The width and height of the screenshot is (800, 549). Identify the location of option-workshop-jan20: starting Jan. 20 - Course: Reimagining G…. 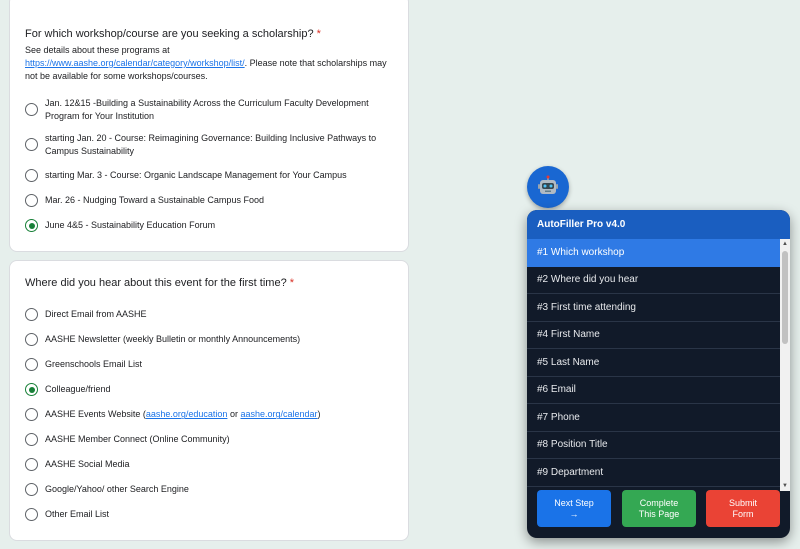
(212, 144).